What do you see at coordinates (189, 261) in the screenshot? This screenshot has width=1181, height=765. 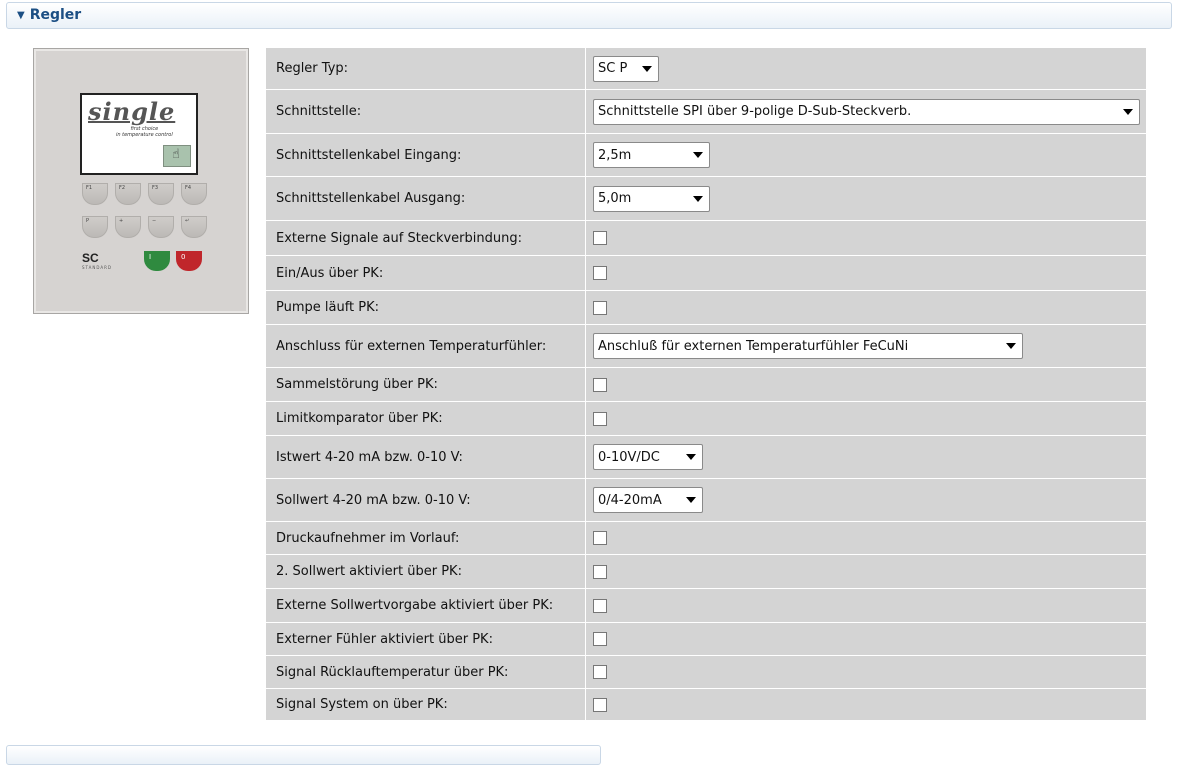 I see `power-off-button-picture: 0` at bounding box center [189, 261].